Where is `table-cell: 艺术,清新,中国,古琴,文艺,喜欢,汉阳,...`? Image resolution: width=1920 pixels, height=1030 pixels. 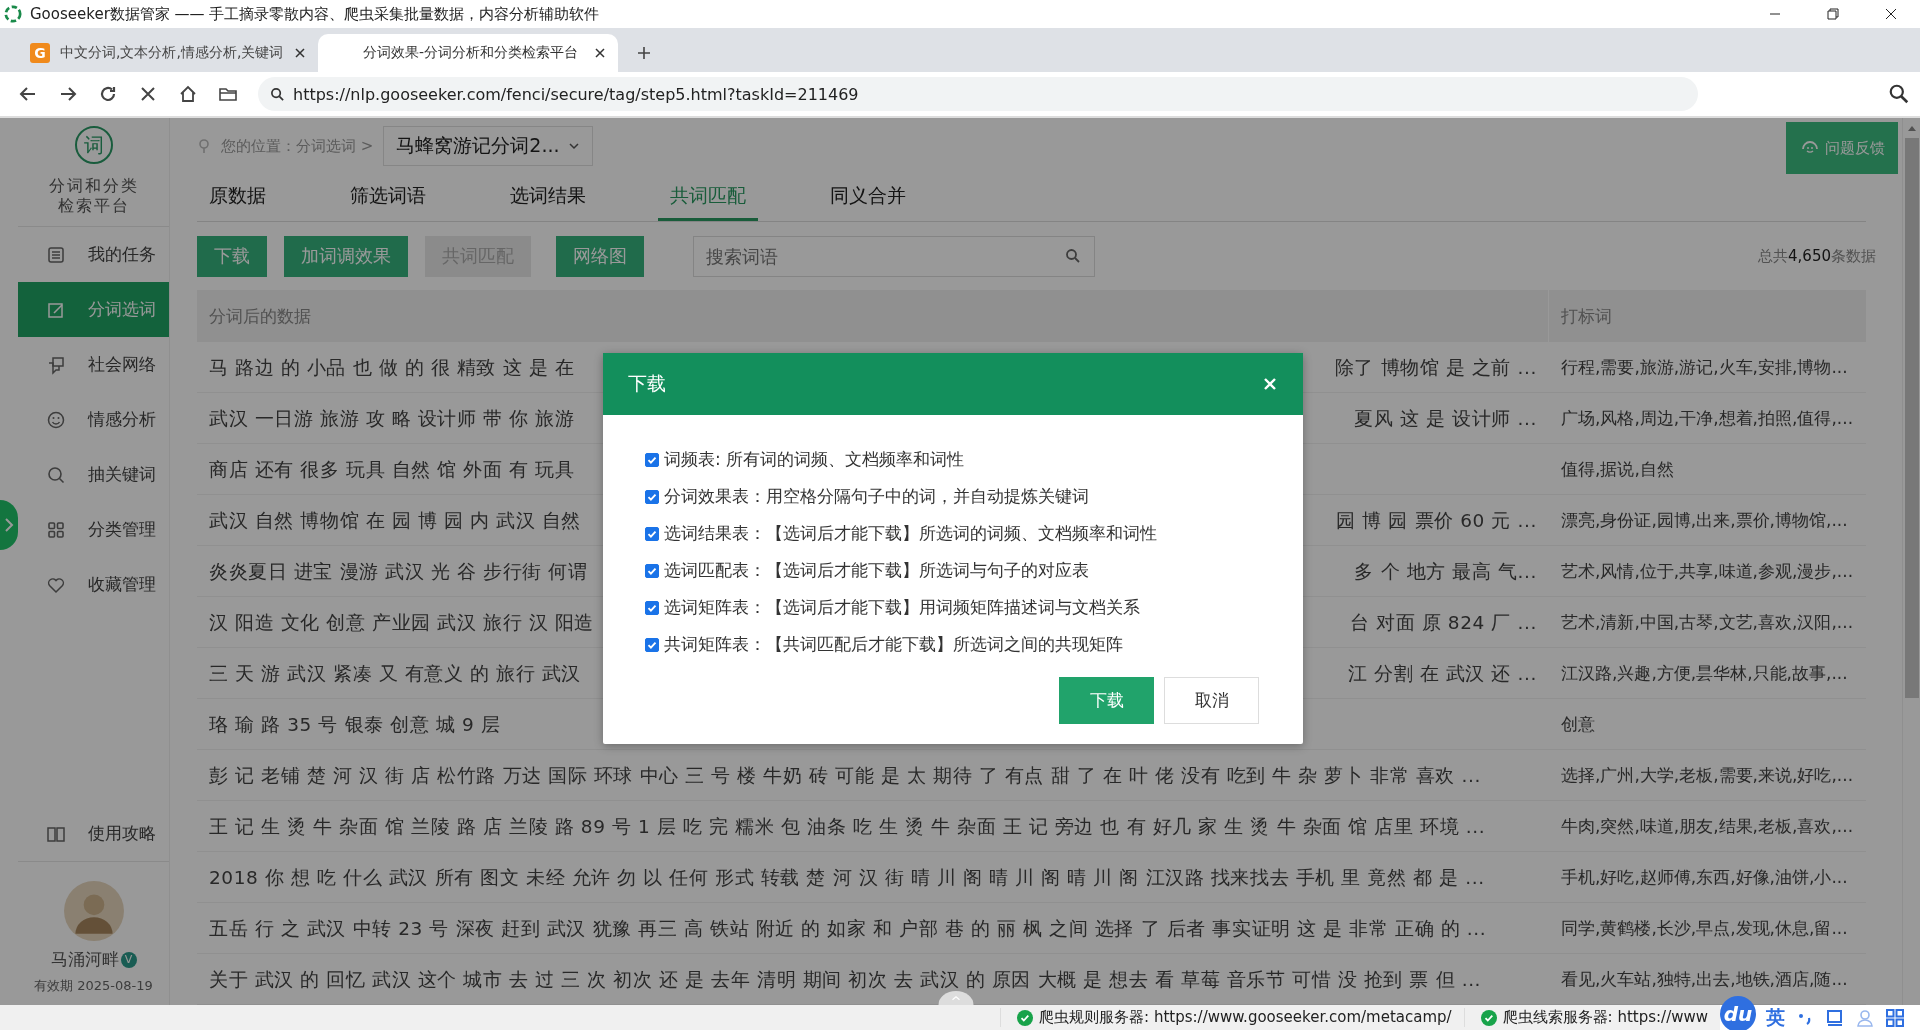
table-cell: 艺术,清新,中国,古琴,文艺,喜欢,汉阳,... is located at coordinates (1707, 621).